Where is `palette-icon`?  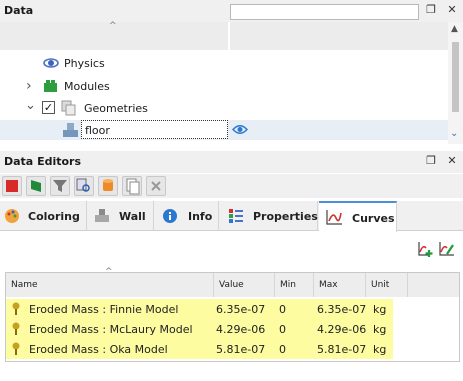
palette-icon is located at coordinates (12, 216).